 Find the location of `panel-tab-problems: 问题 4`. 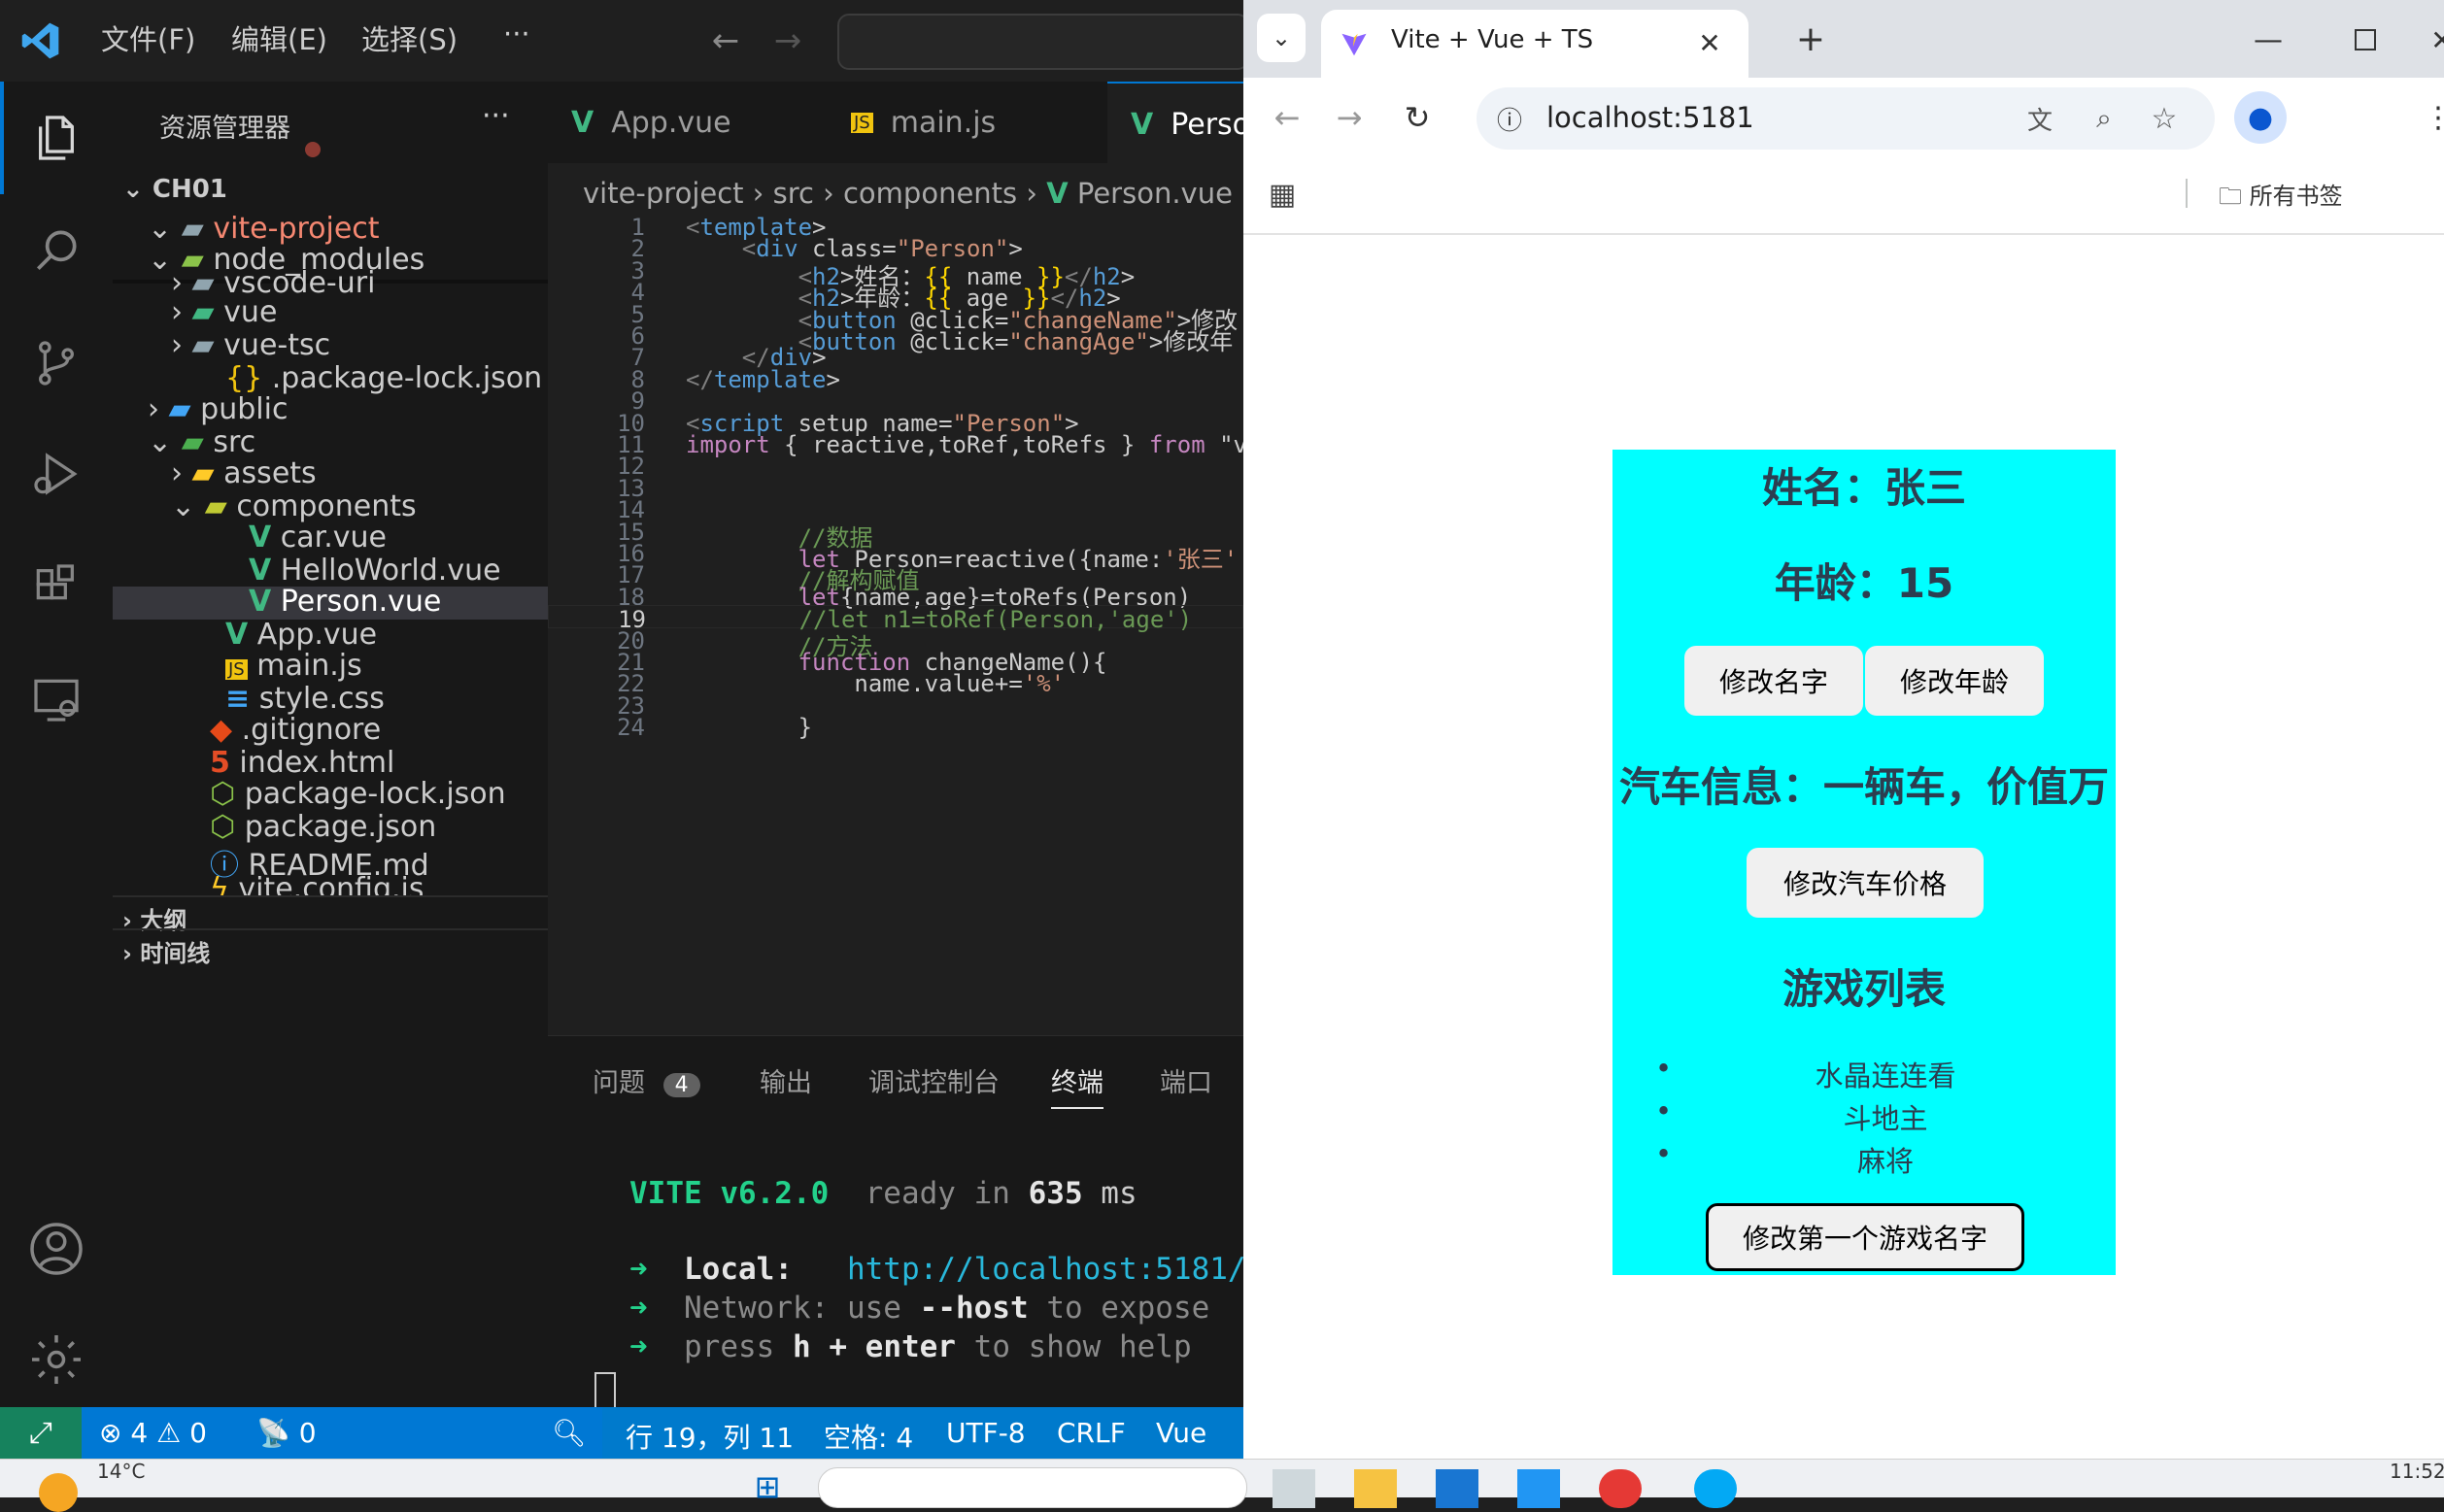

panel-tab-problems: 问题 4 is located at coordinates (647, 1080).